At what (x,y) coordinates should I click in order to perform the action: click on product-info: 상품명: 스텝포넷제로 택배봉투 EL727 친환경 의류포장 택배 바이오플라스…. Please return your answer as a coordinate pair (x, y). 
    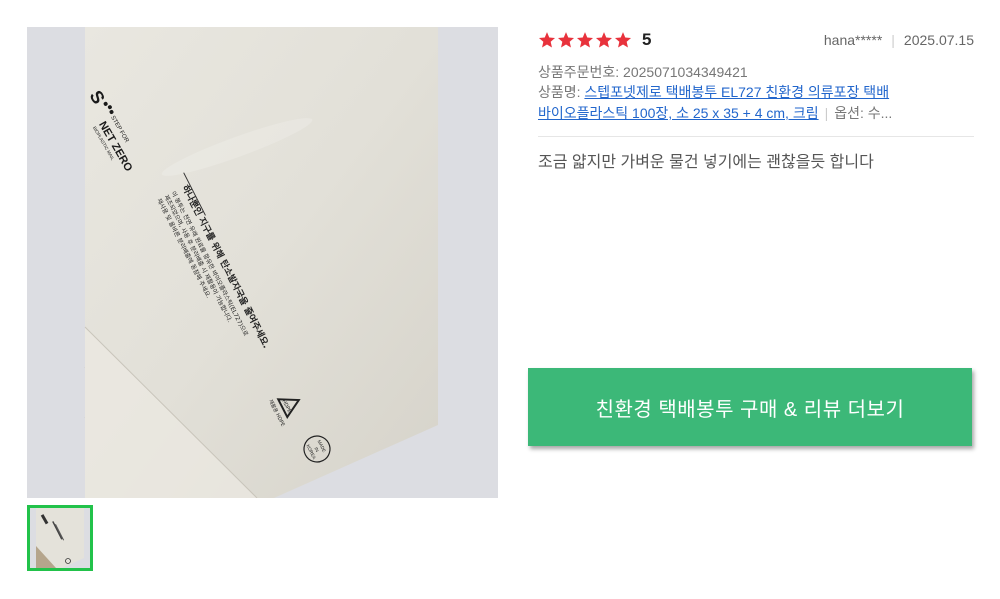
    Looking at the image, I should click on (756, 103).